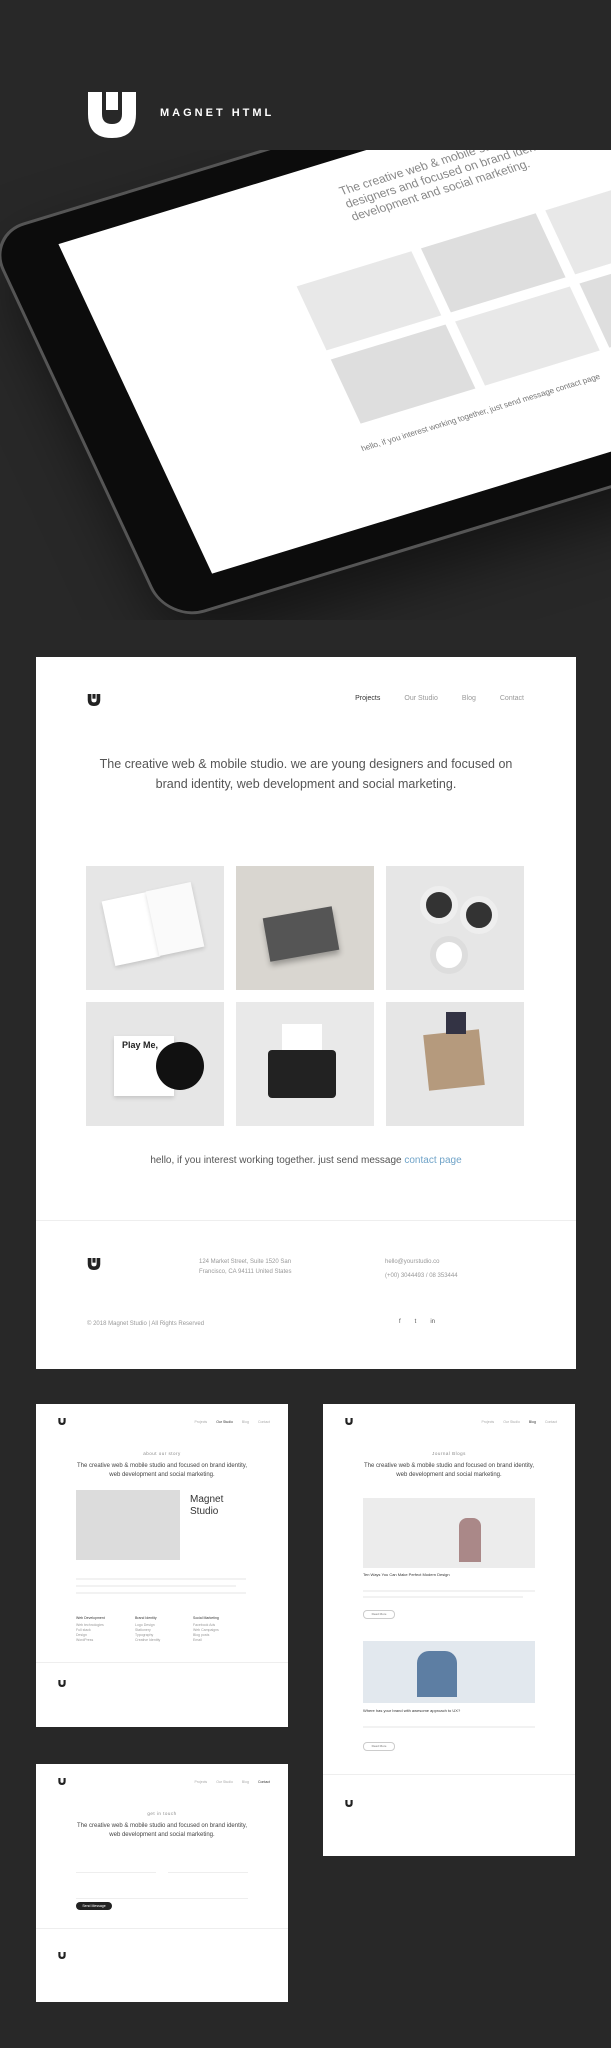  What do you see at coordinates (512, 698) in the screenshot?
I see `nav-contact: Contact` at bounding box center [512, 698].